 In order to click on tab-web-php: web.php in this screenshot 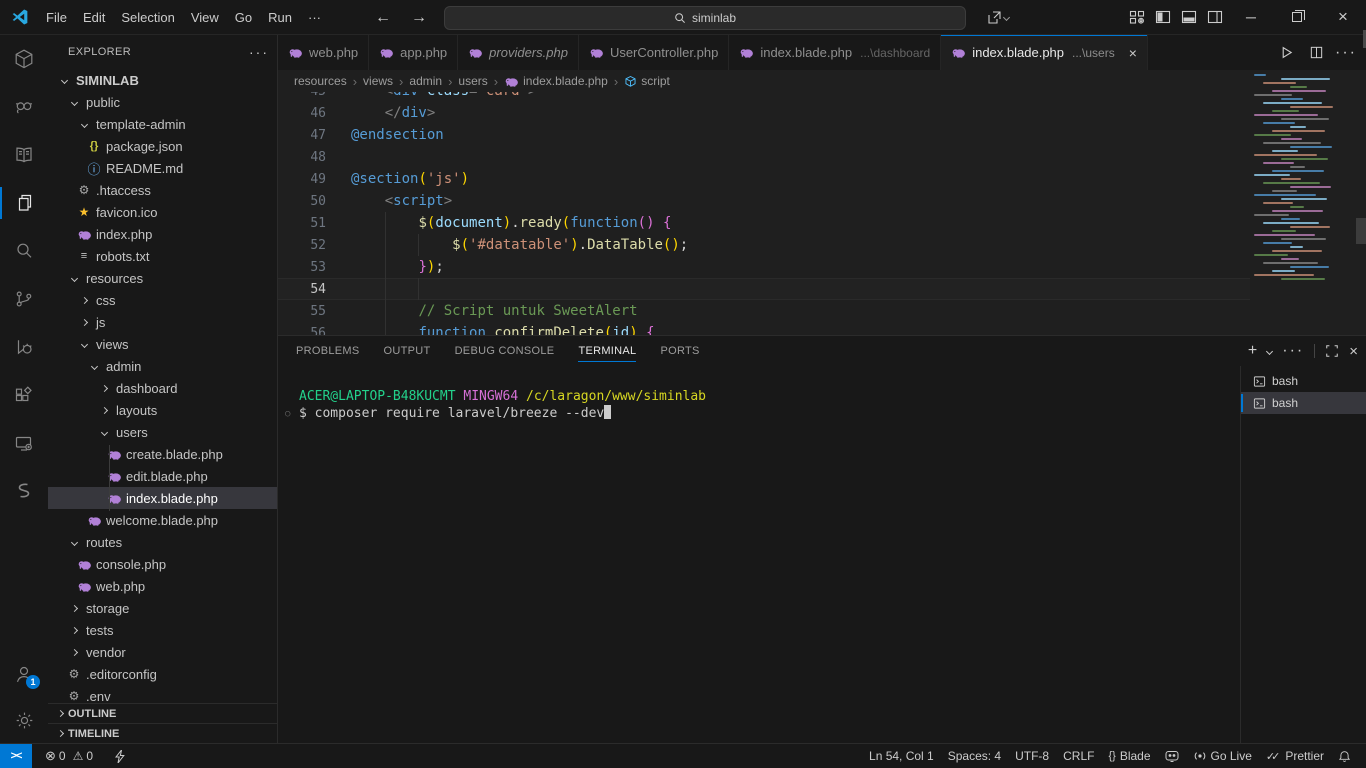, I will do `click(324, 52)`.